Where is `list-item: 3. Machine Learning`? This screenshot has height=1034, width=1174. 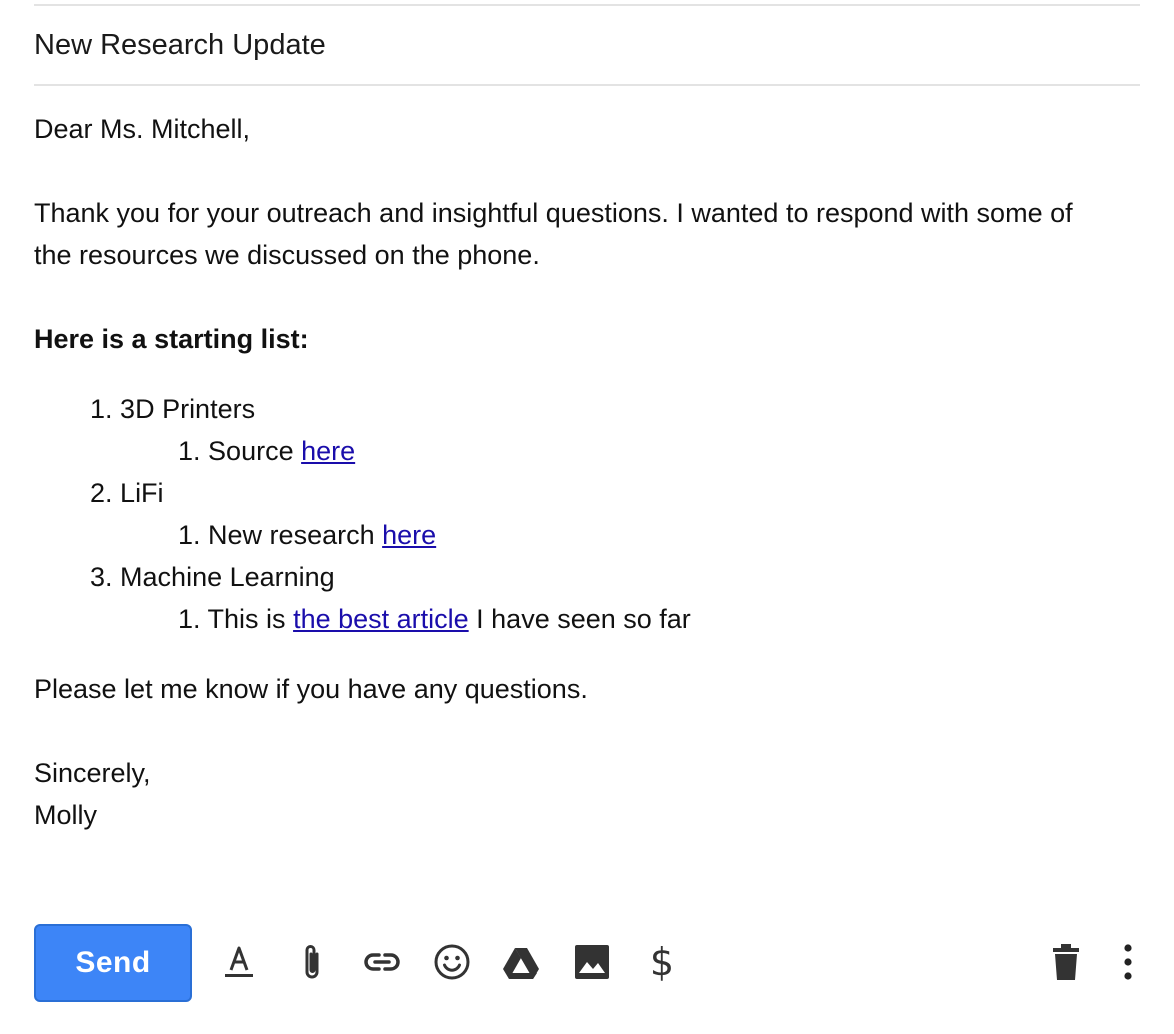
list-item: 3. Machine Learning is located at coordinates (589, 577).